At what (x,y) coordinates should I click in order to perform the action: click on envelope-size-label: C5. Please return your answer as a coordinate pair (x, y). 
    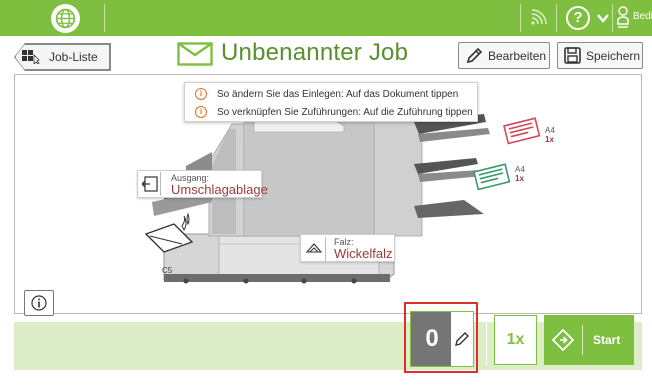
    Looking at the image, I should click on (167, 270).